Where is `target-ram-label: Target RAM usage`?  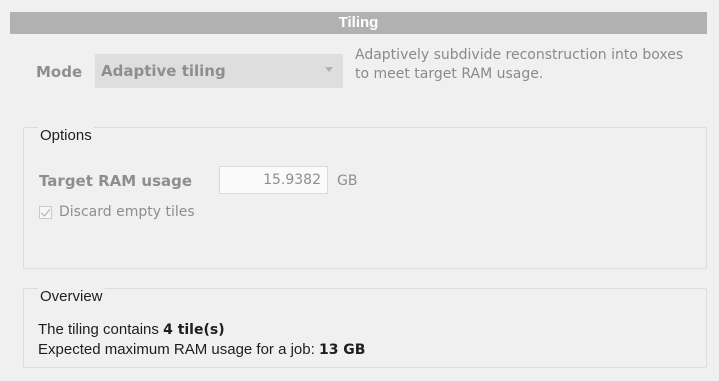
target-ram-label: Target RAM usage is located at coordinates (116, 181).